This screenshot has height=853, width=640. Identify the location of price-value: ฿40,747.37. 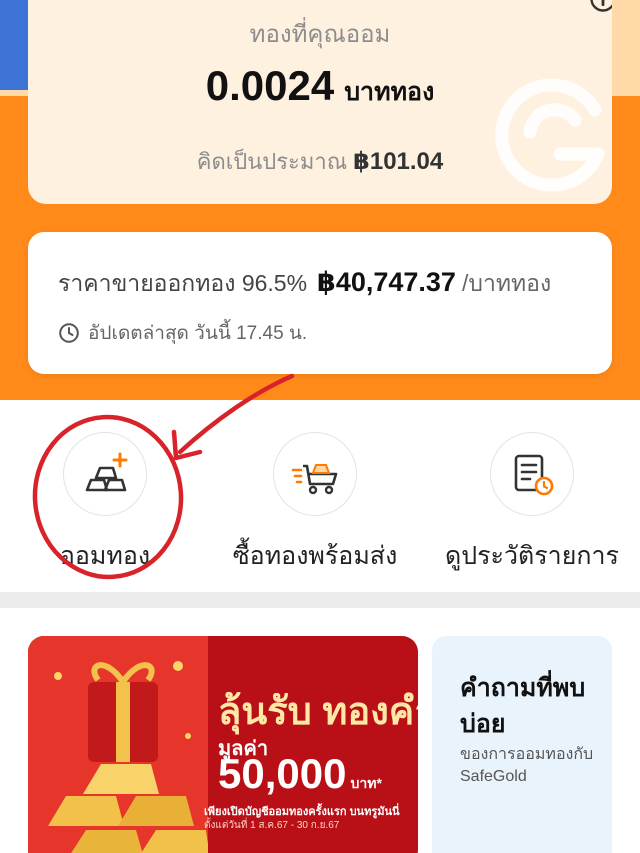
(386, 282).